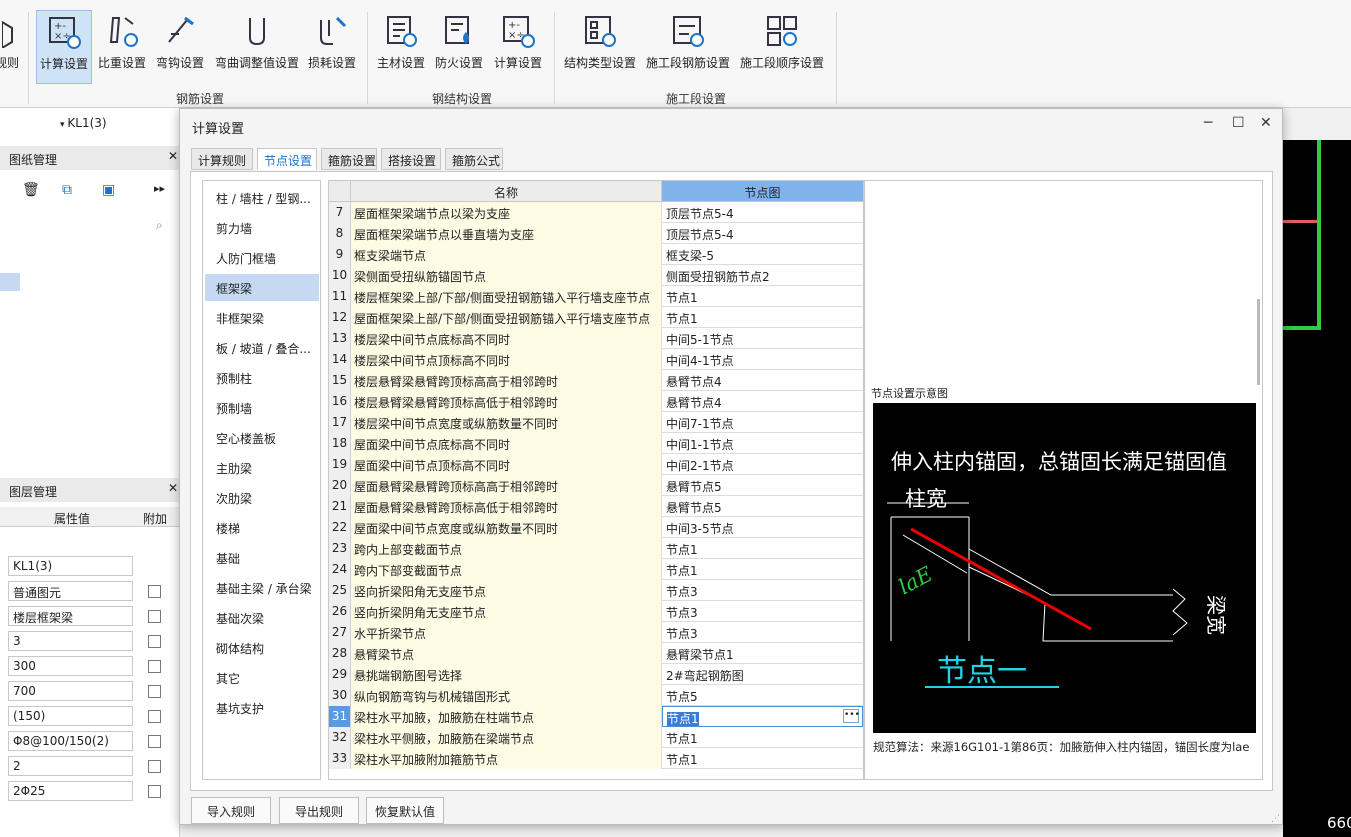 This screenshot has width=1351, height=837. What do you see at coordinates (762, 275) in the screenshot?
I see `node-value: 侧面受扭钢筋节点2` at bounding box center [762, 275].